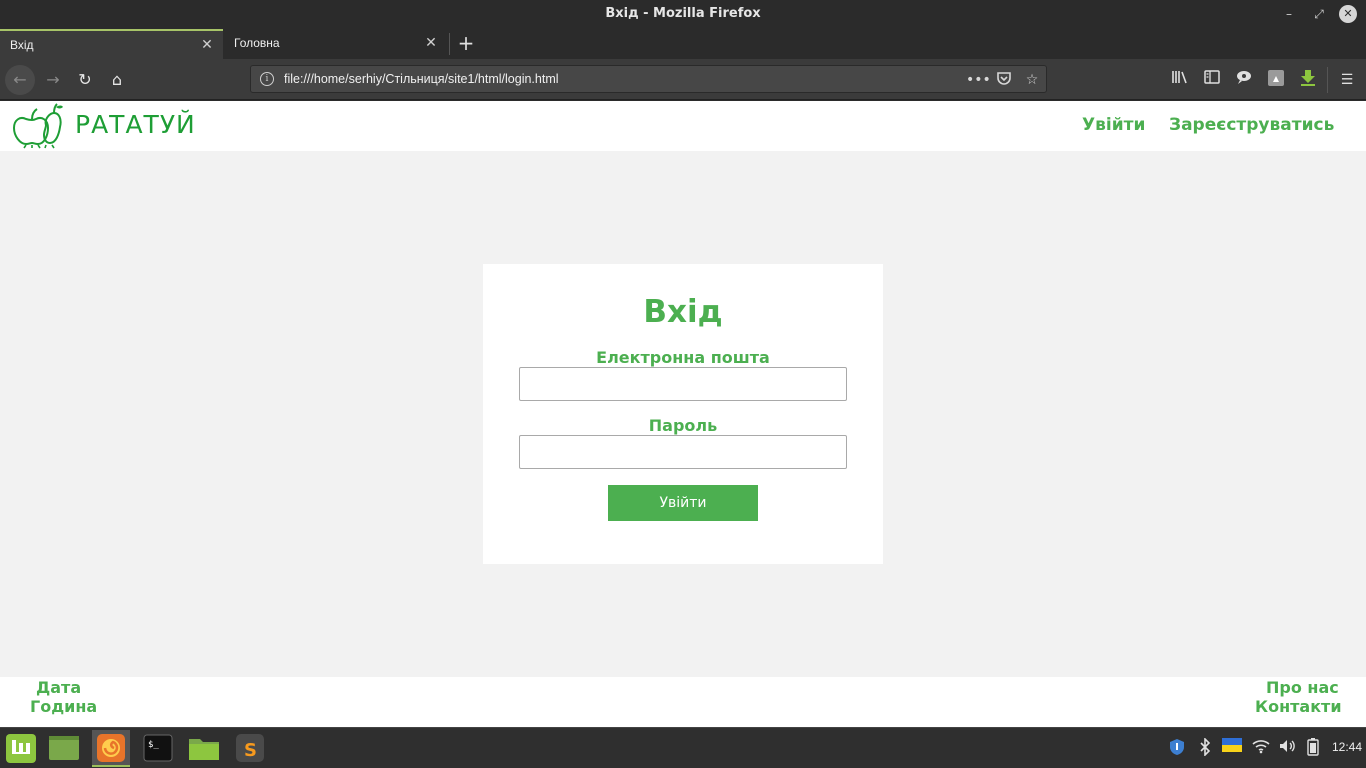  What do you see at coordinates (1113, 125) in the screenshot?
I see `header-login-link: Увійти` at bounding box center [1113, 125].